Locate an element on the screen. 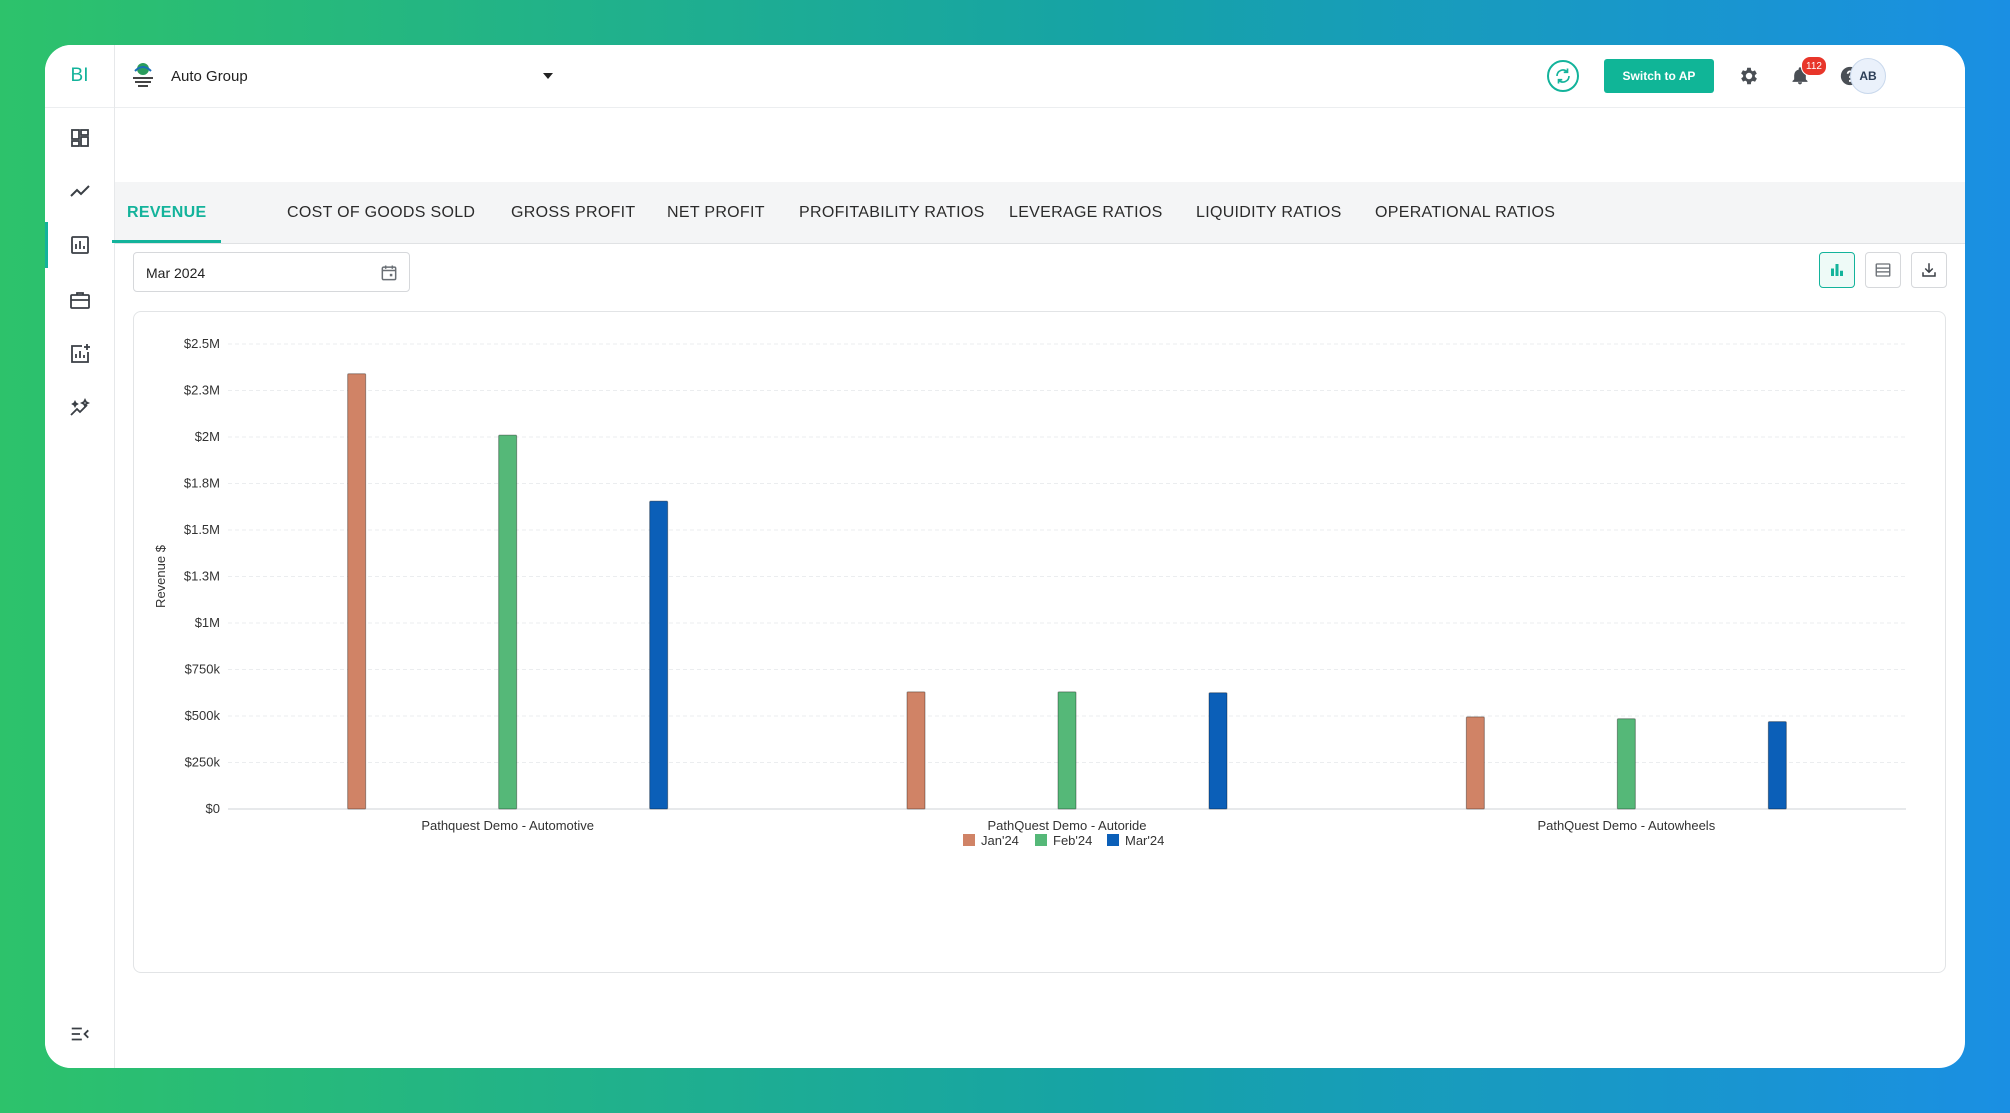 The width and height of the screenshot is (2010, 1113). trend-line-icon is located at coordinates (79, 191).